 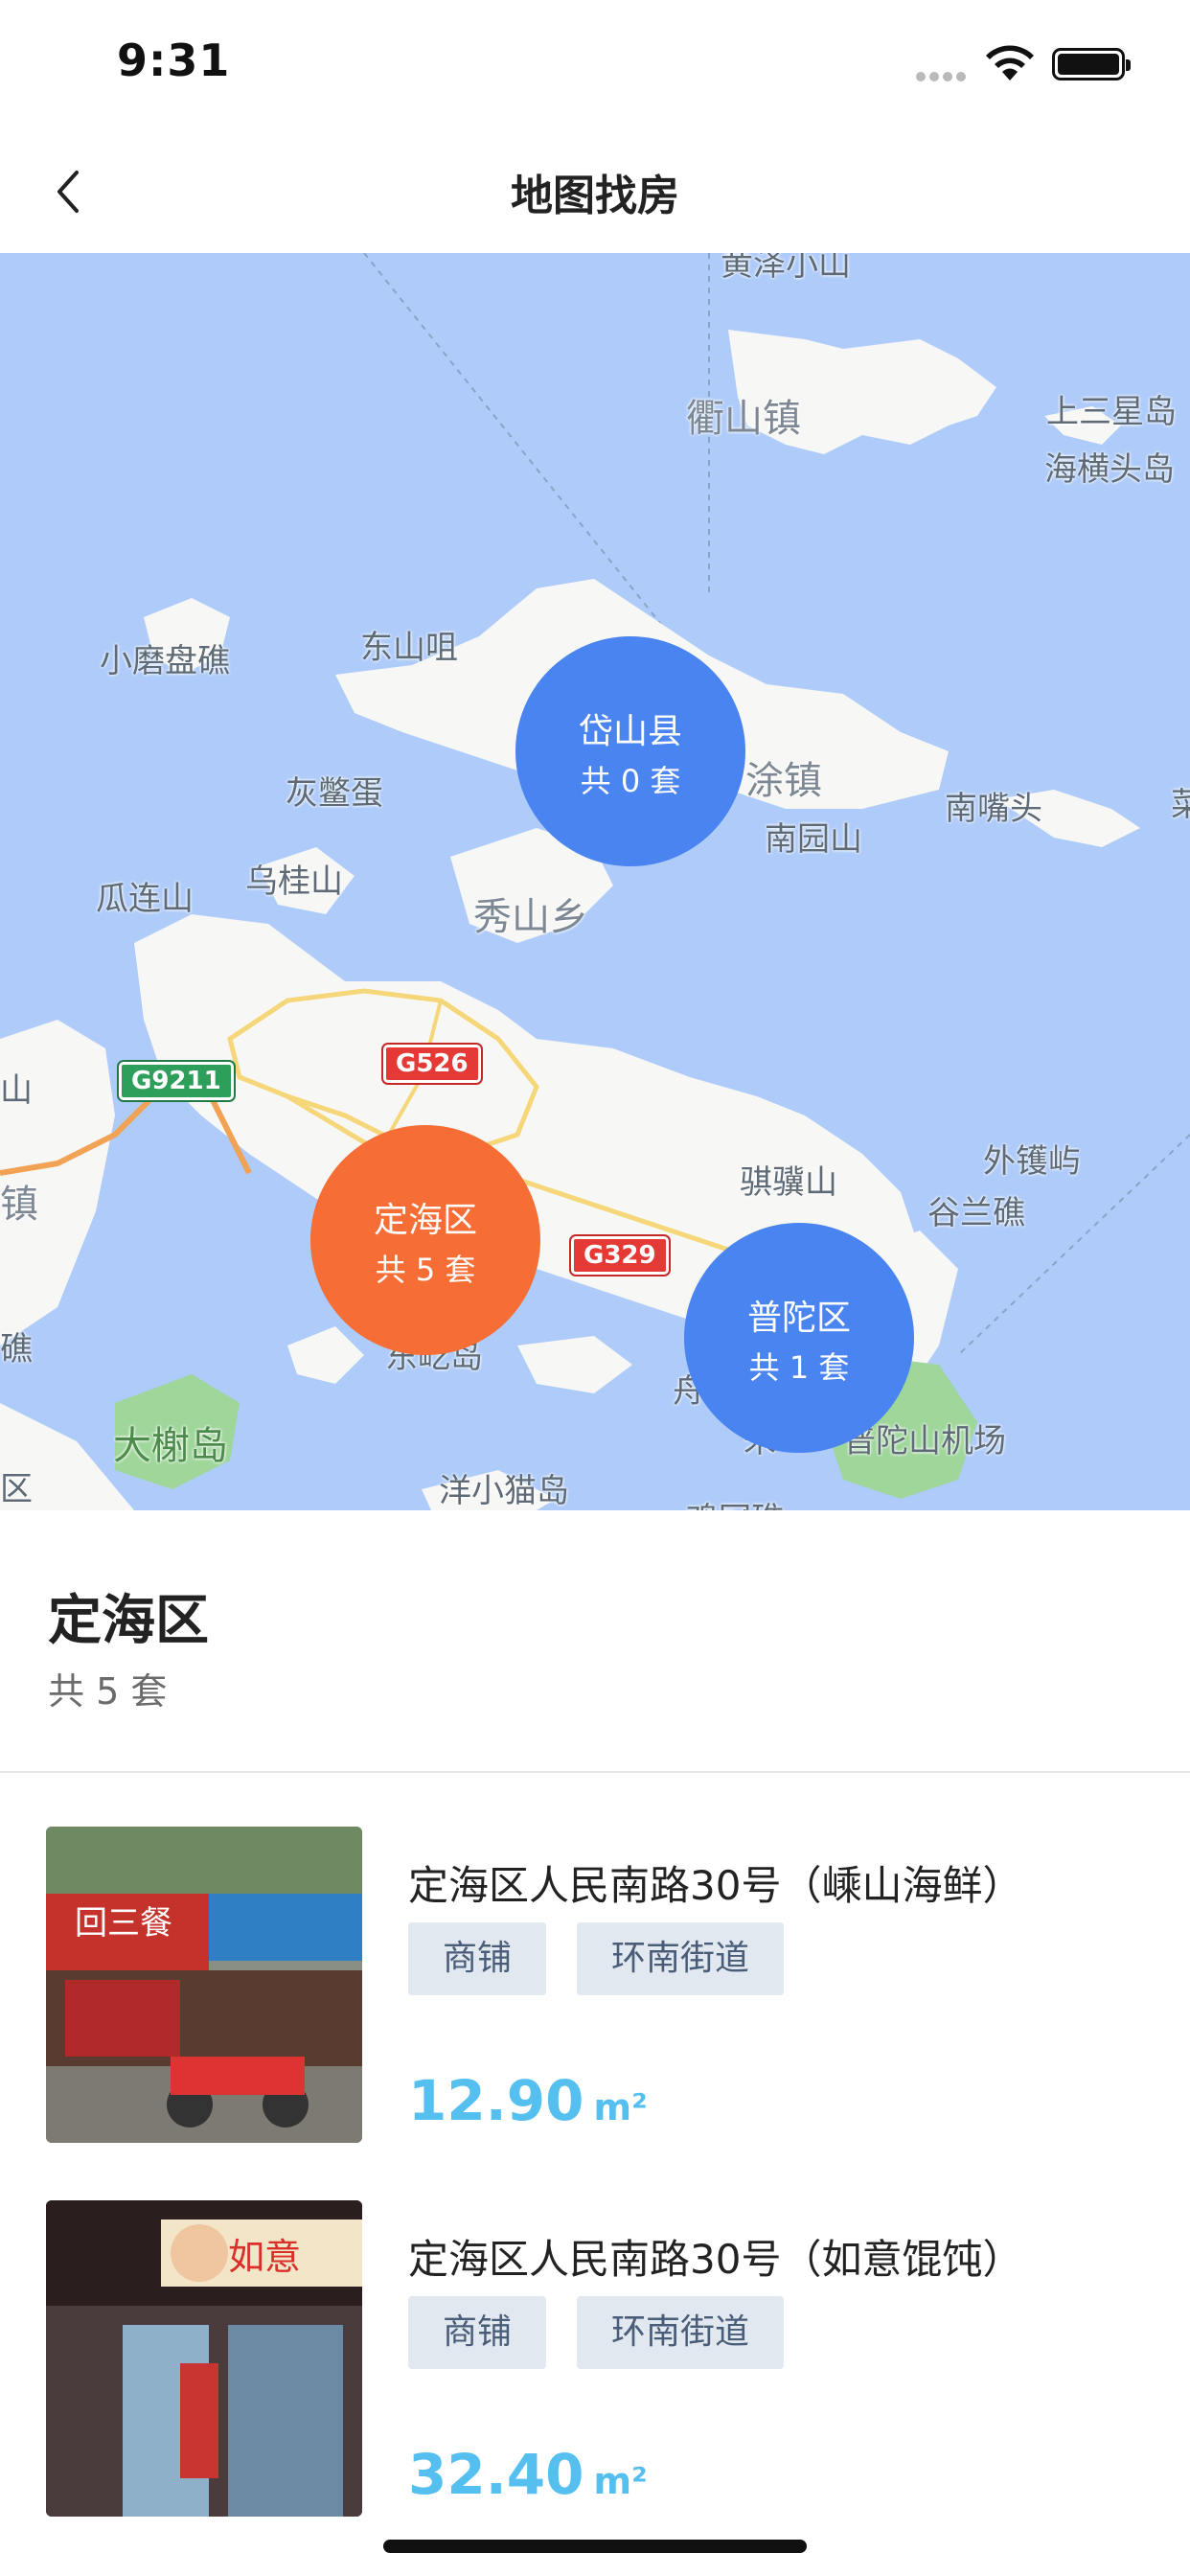 I want to click on map-label: 菜, so click(x=1181, y=805).